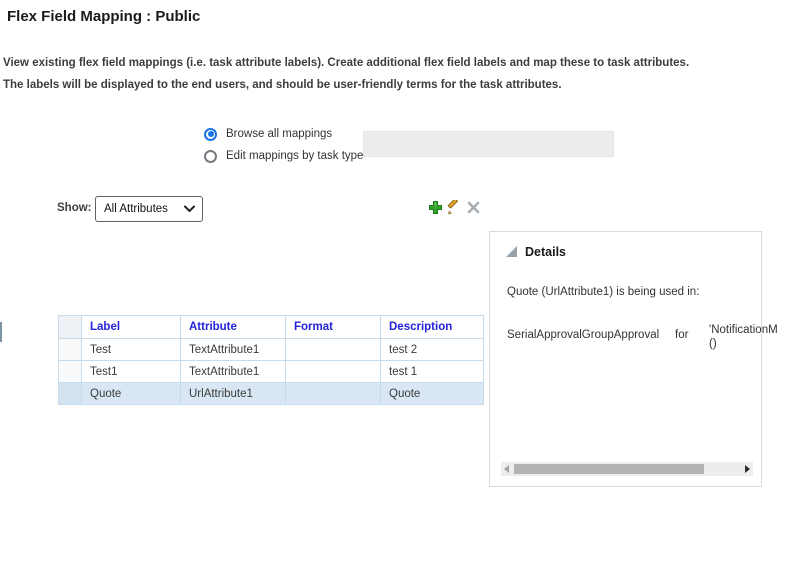 The width and height of the screenshot is (810, 573). I want to click on edit-icon, so click(454, 207).